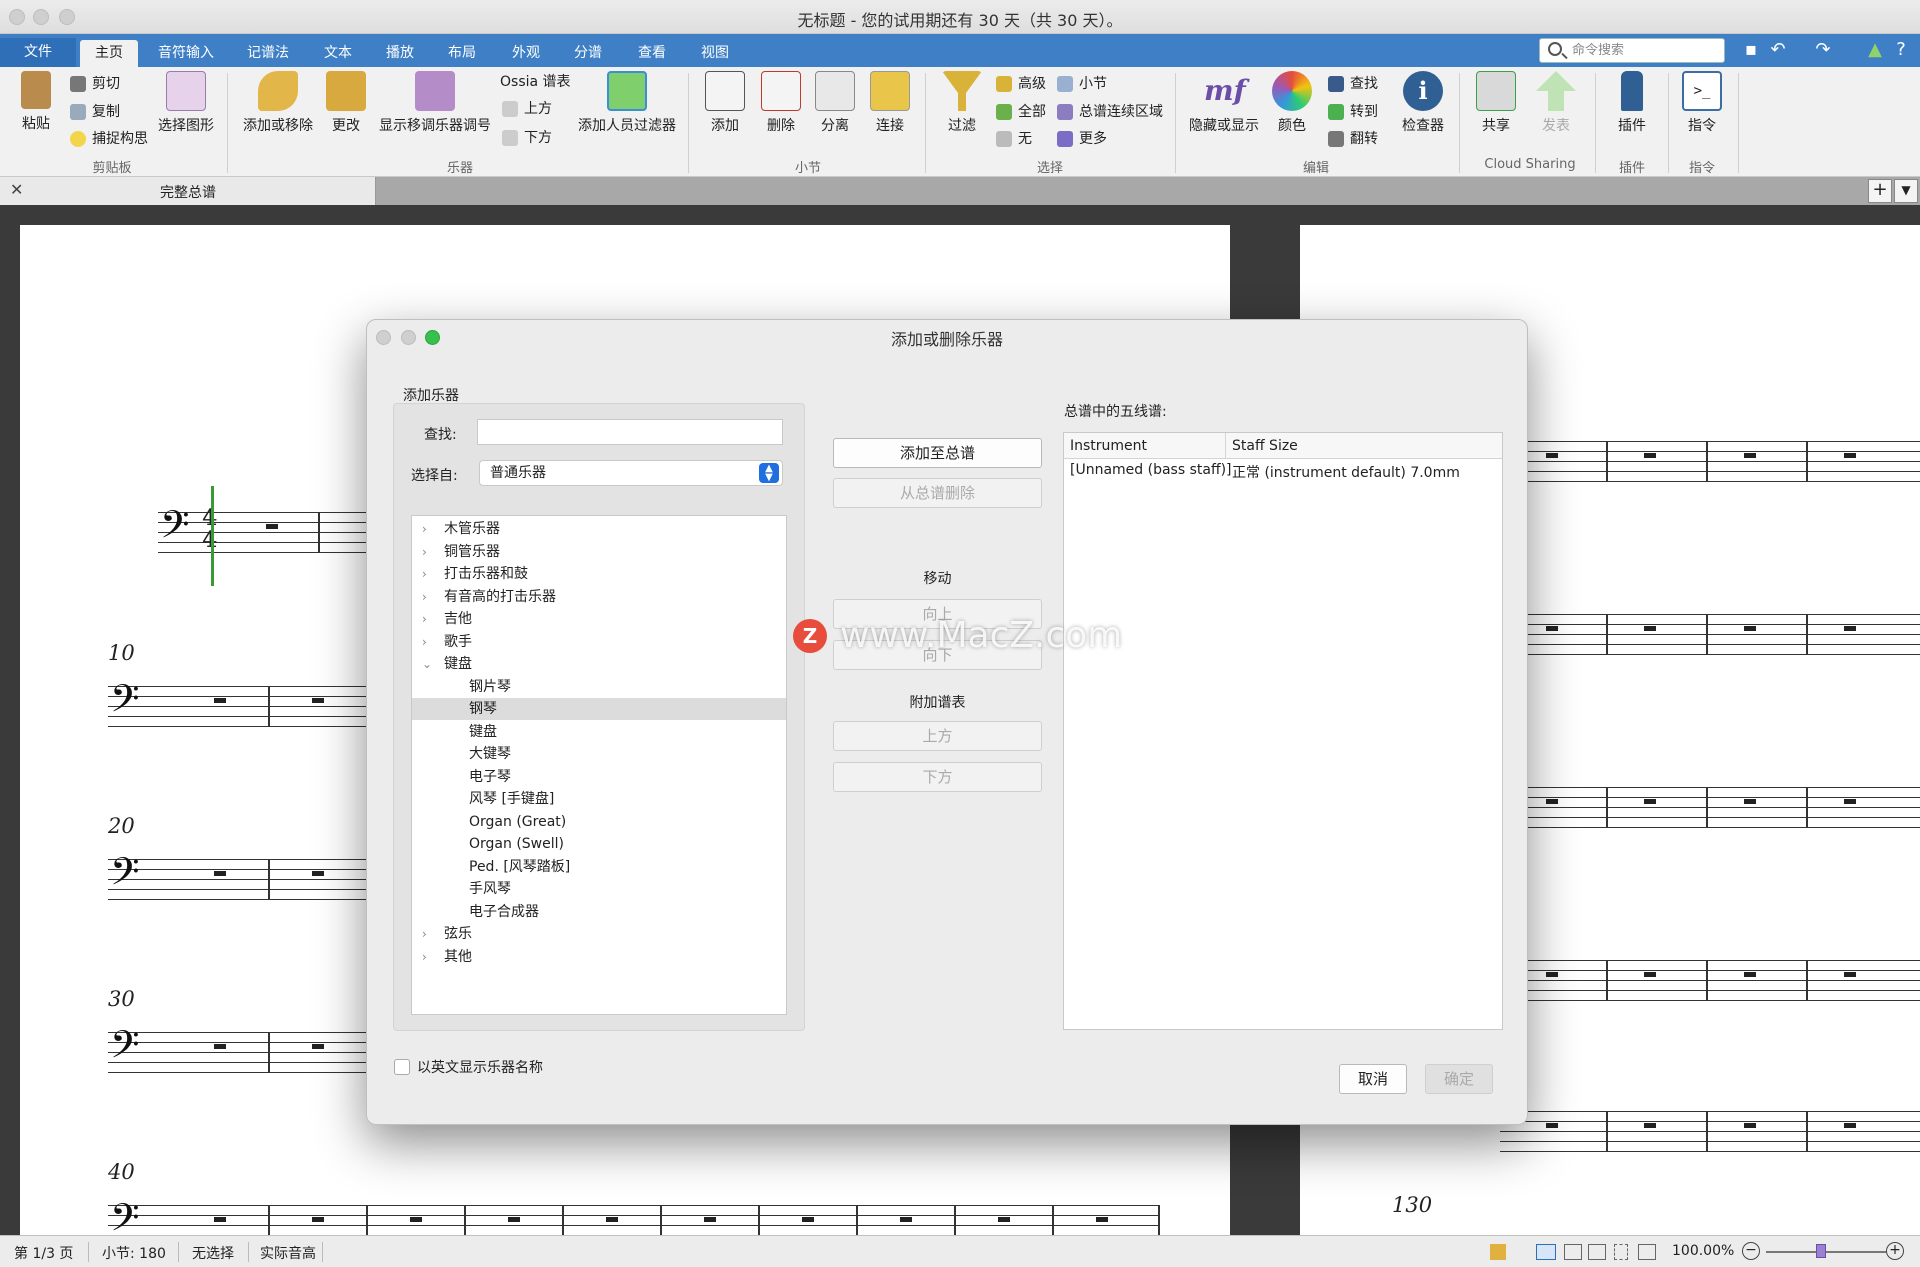 Image resolution: width=1920 pixels, height=1267 pixels. I want to click on ossia-above-button: 上方, so click(527, 109).